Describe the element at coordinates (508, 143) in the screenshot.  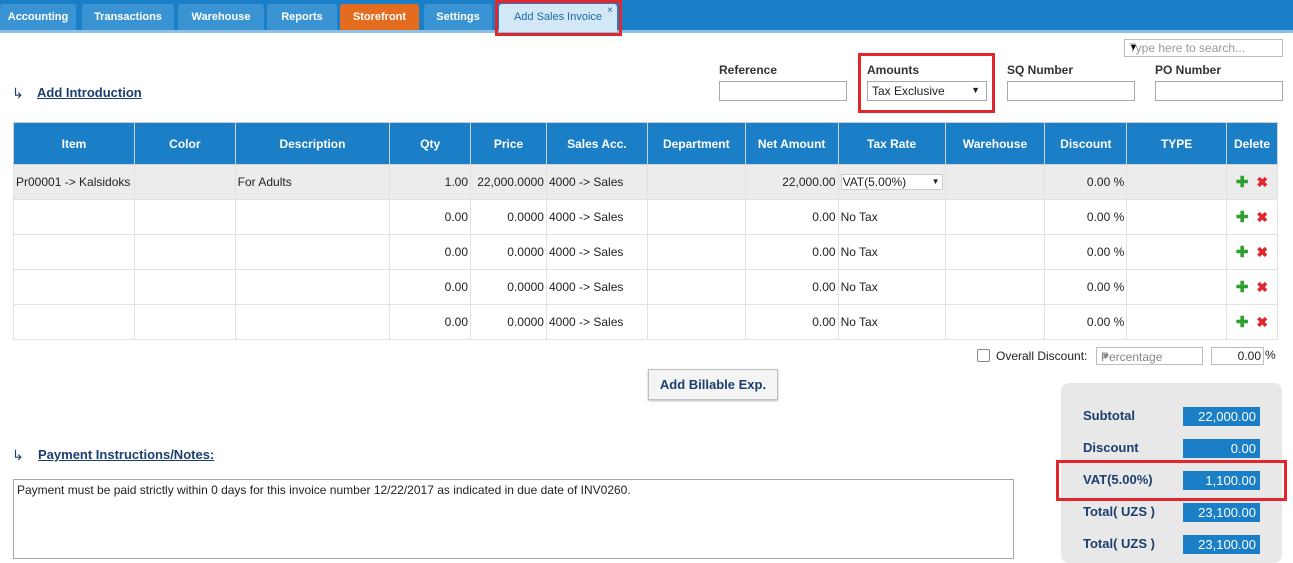
I see `col-price: Price` at that location.